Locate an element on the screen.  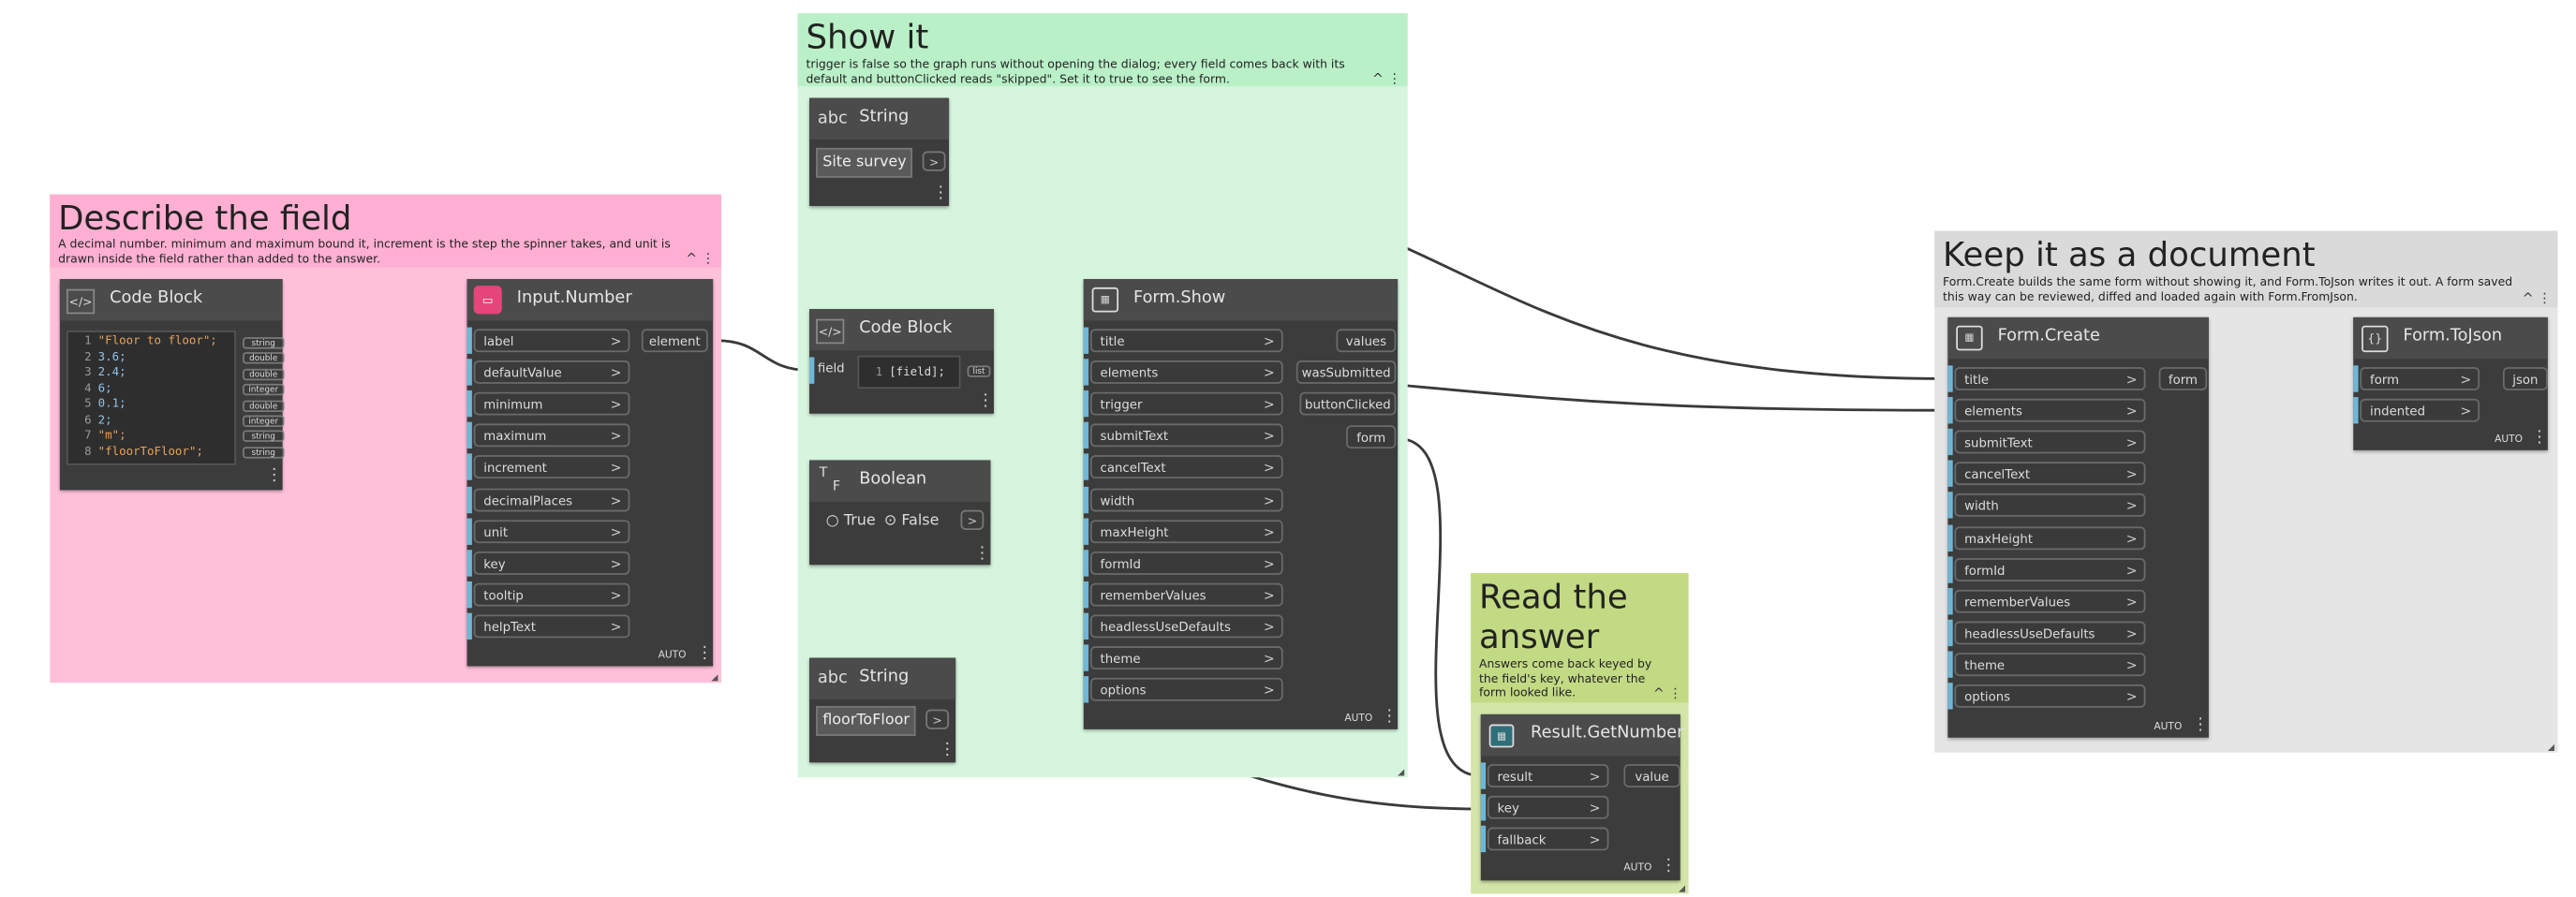
output-port-buttonclicked: buttonClicked is located at coordinates (1348, 403).